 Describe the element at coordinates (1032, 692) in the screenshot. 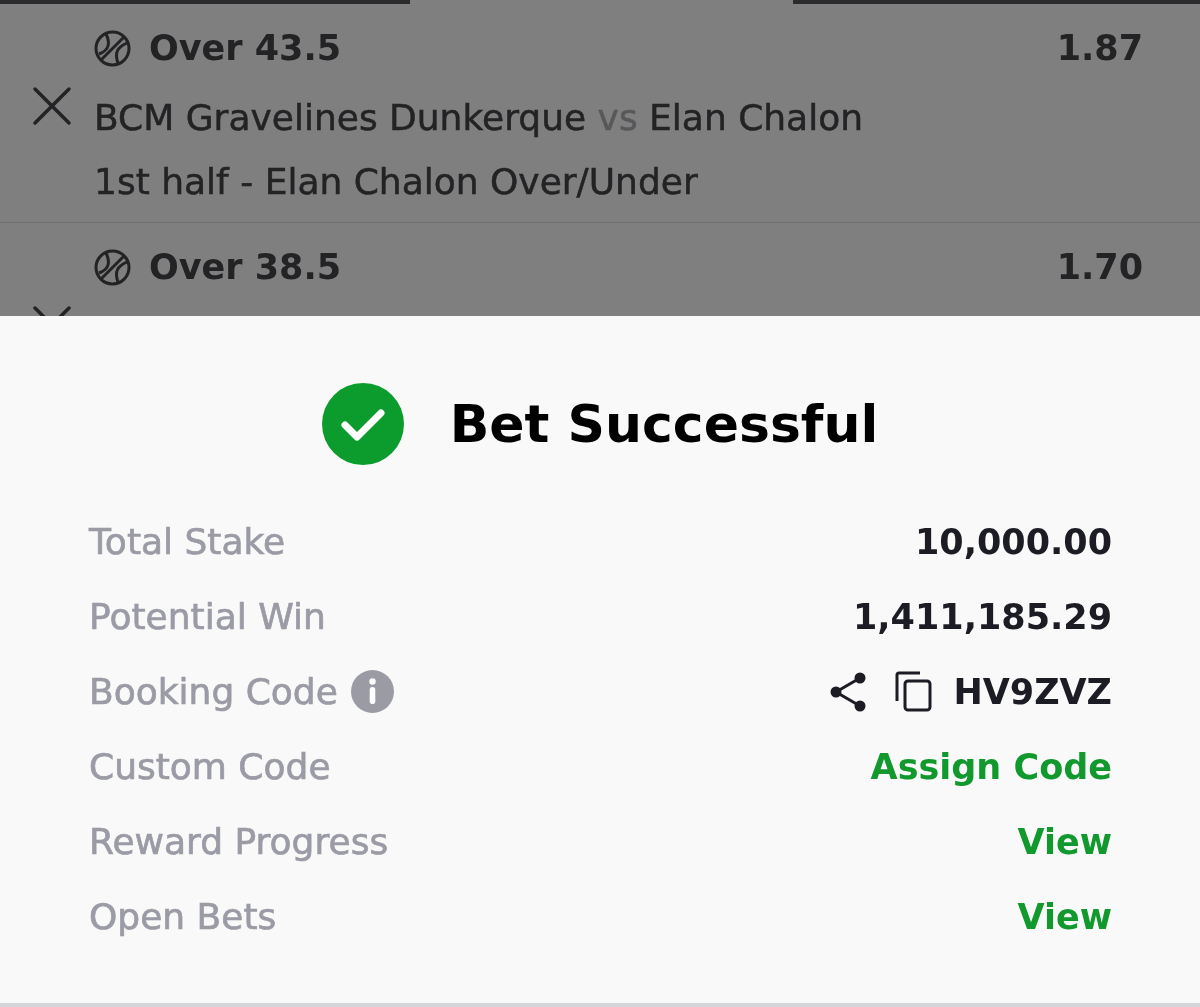

I see `booking-code: HV9ZVZ` at that location.